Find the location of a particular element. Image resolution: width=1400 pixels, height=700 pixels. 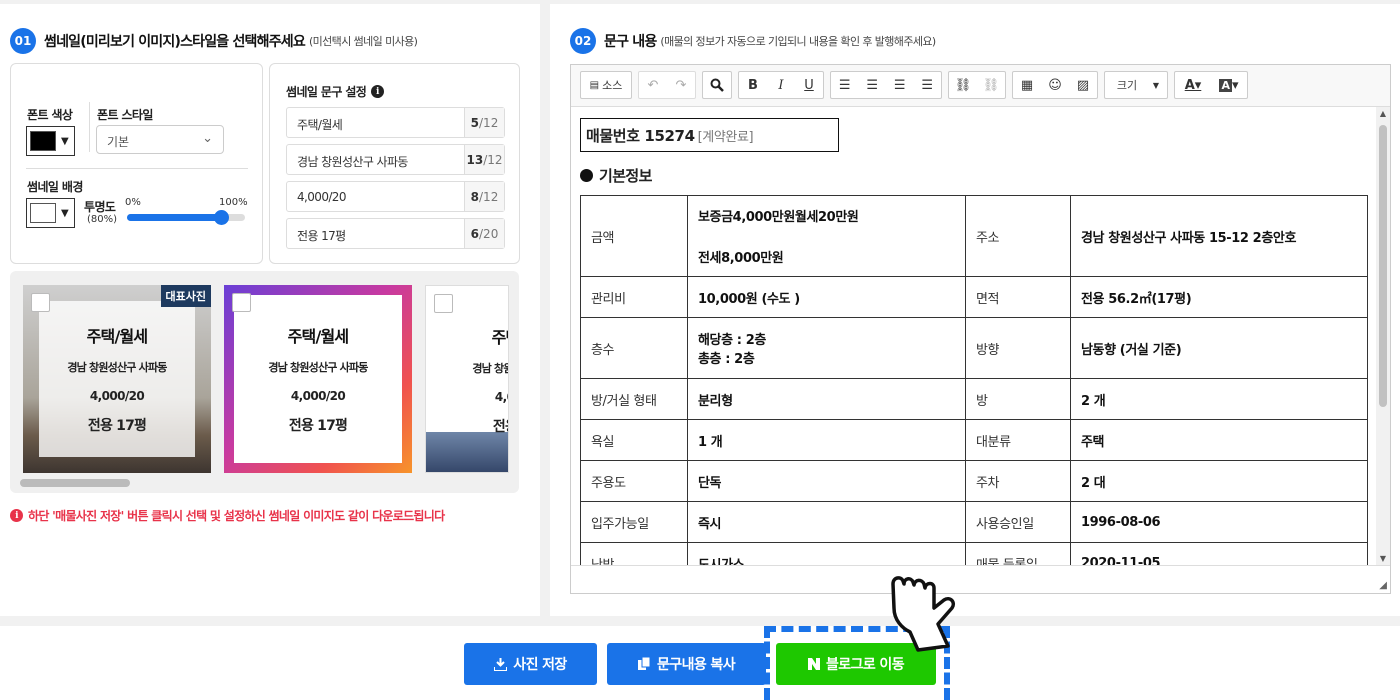

font-color-picker: ▼ is located at coordinates (50, 141).